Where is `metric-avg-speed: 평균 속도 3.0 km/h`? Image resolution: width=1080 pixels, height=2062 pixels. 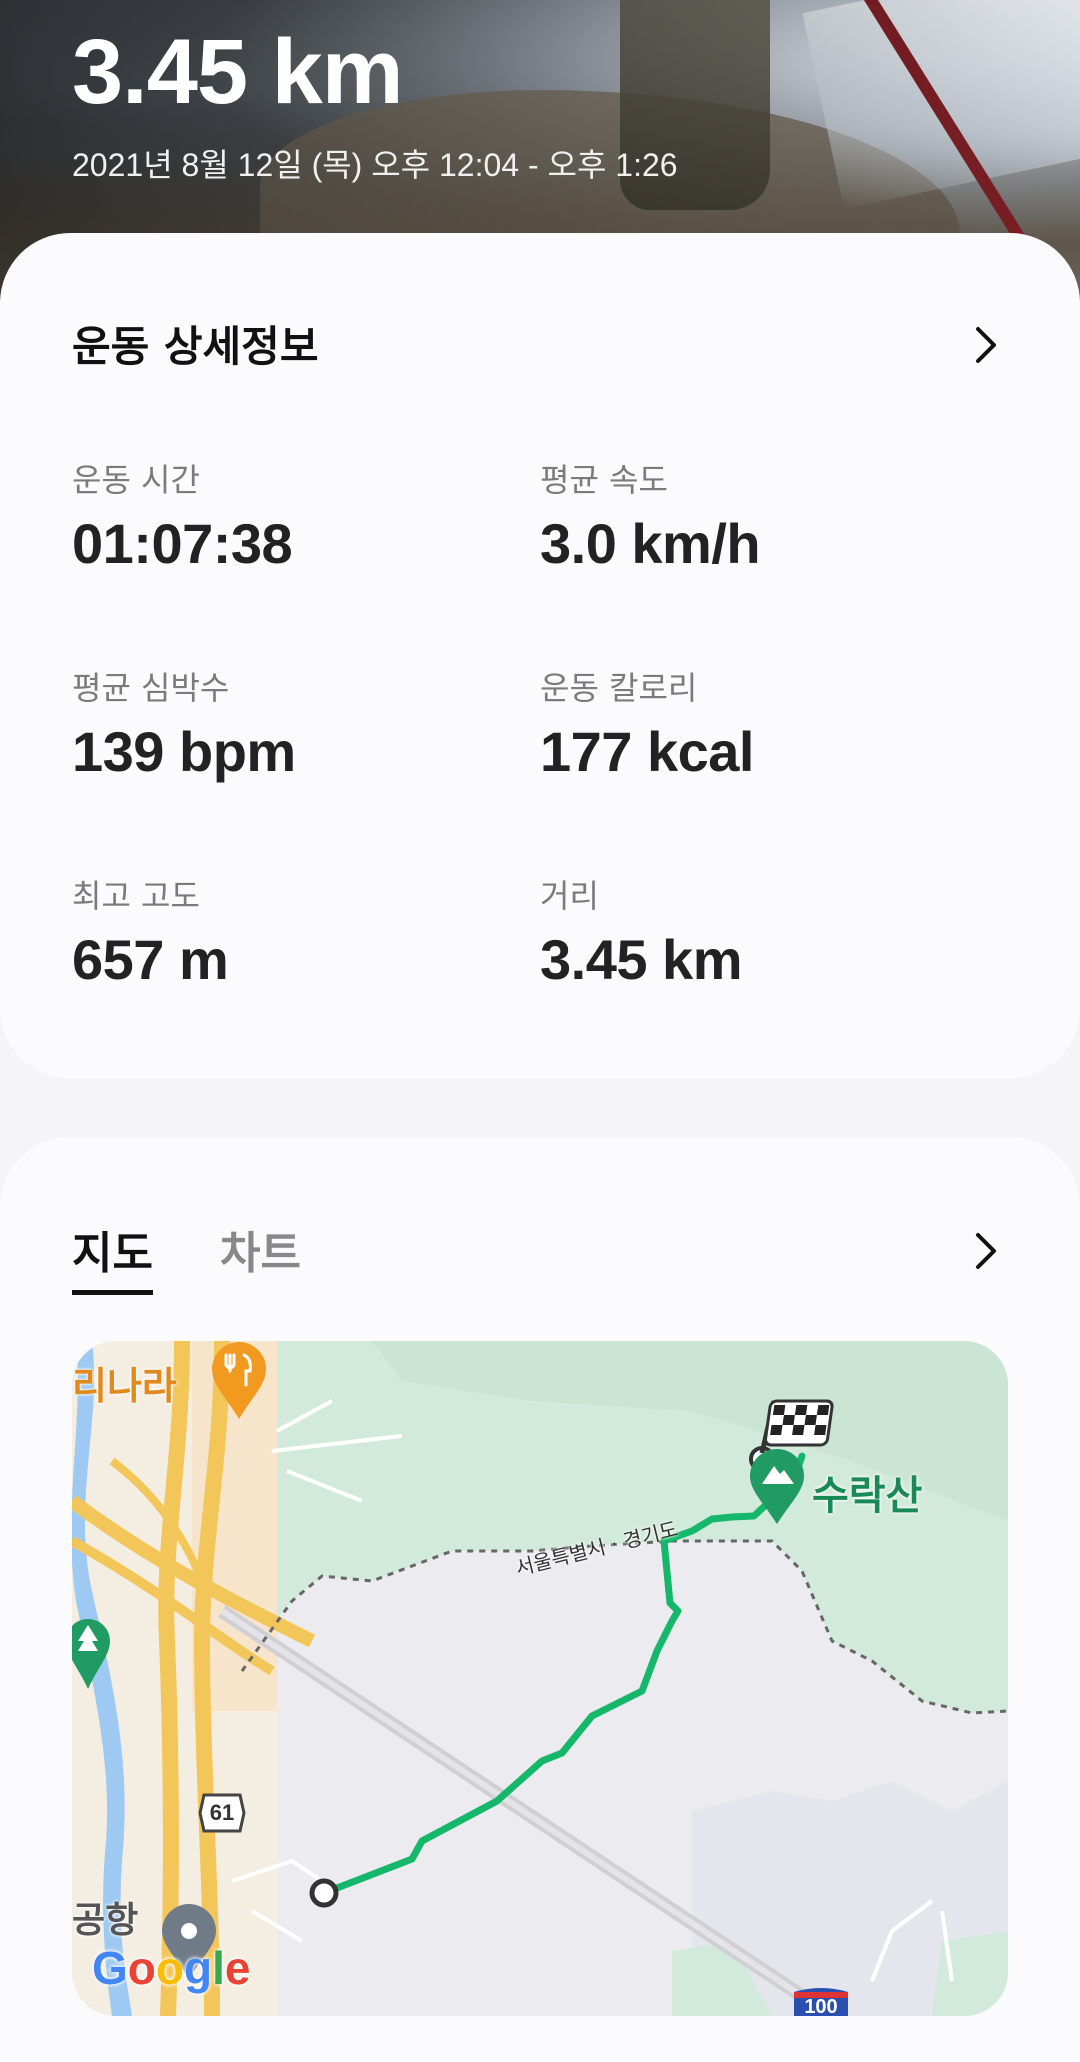 metric-avg-speed: 평균 속도 3.0 km/h is located at coordinates (760, 515).